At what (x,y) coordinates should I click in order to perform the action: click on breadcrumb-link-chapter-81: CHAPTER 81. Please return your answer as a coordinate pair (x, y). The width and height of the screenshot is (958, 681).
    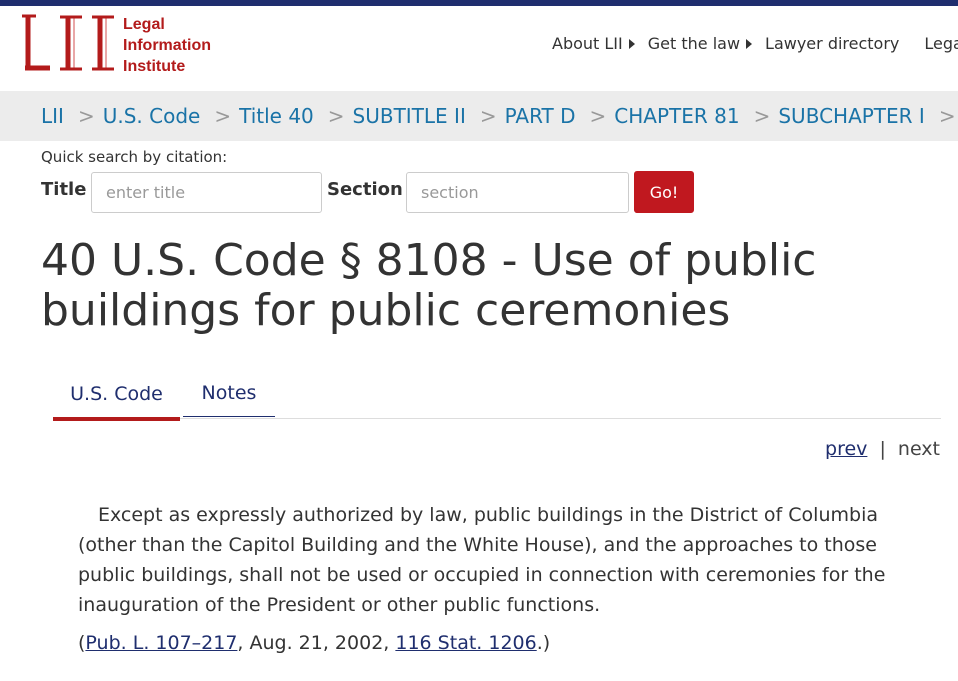
    Looking at the image, I should click on (676, 116).